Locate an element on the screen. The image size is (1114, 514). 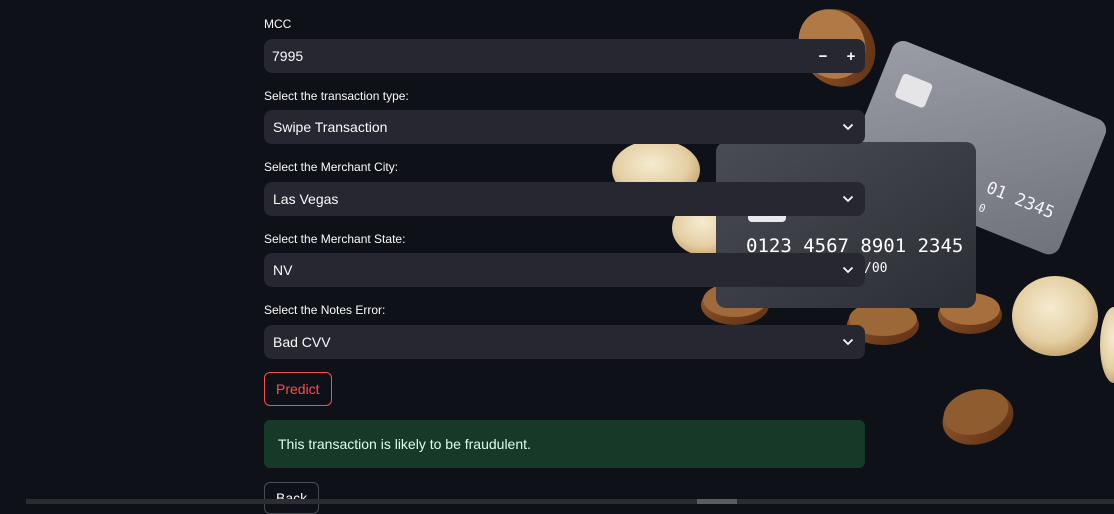
coin-bottom-right is located at coordinates (978, 417).